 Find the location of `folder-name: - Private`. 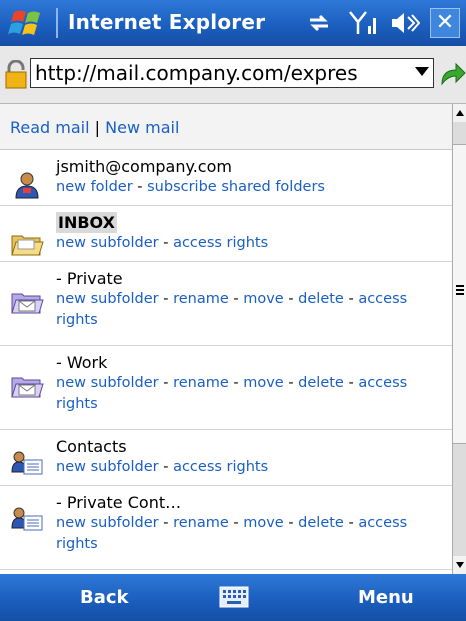

folder-name: - Private is located at coordinates (89, 278).